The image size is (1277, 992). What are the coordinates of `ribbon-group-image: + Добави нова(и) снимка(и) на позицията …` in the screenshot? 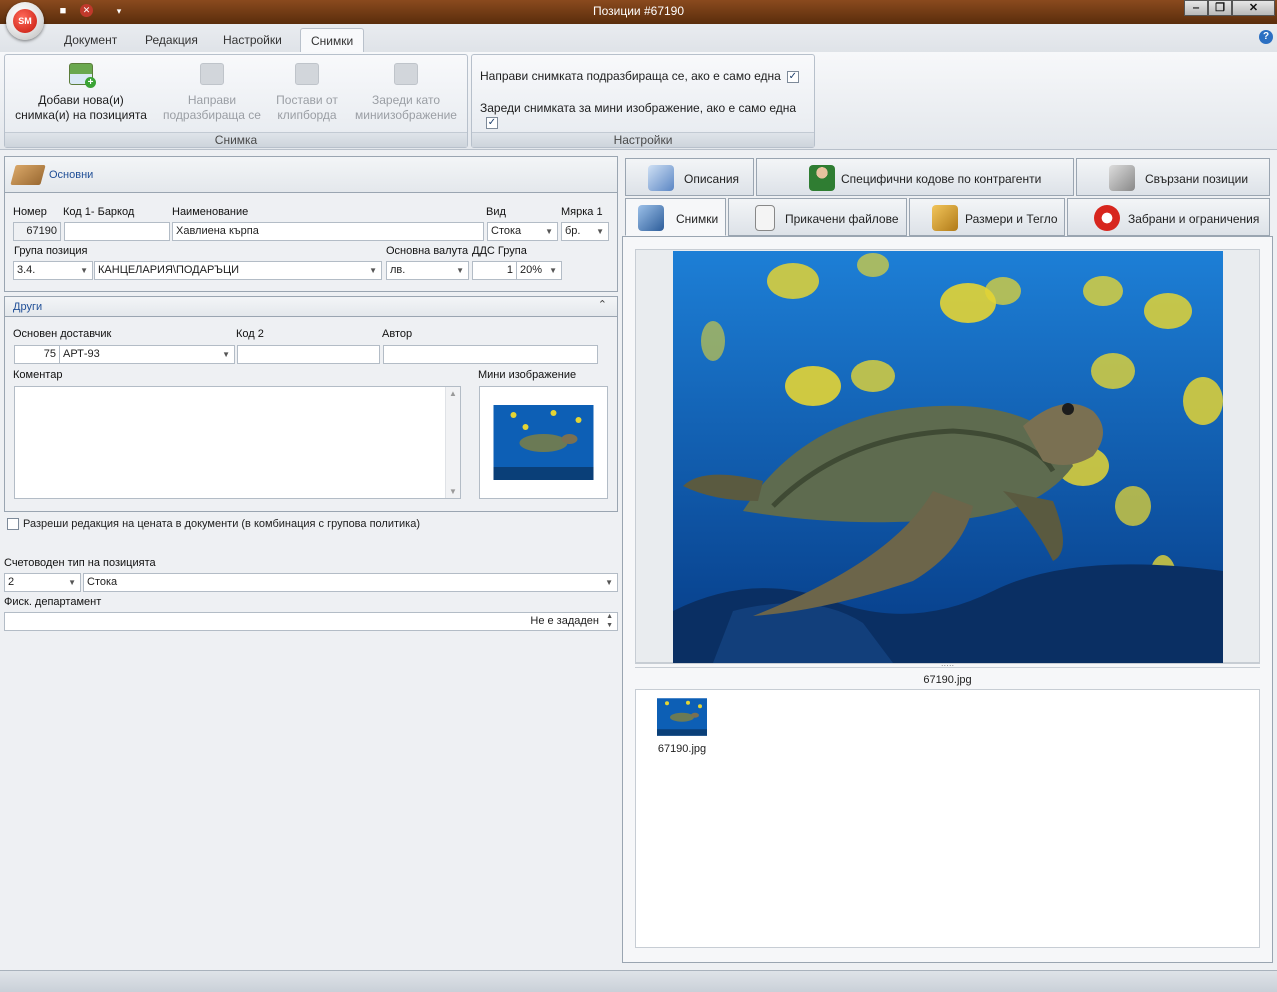 It's located at (236, 101).